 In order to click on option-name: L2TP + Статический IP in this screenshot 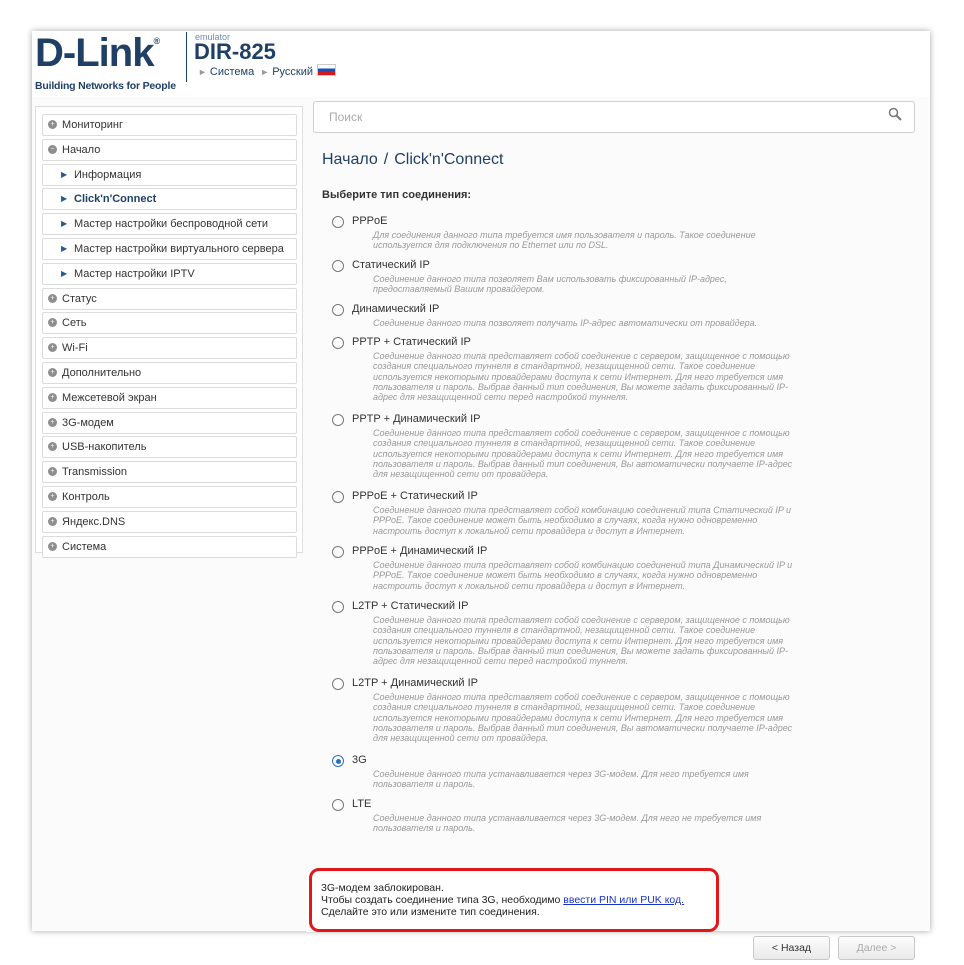, I will do `click(410, 606)`.